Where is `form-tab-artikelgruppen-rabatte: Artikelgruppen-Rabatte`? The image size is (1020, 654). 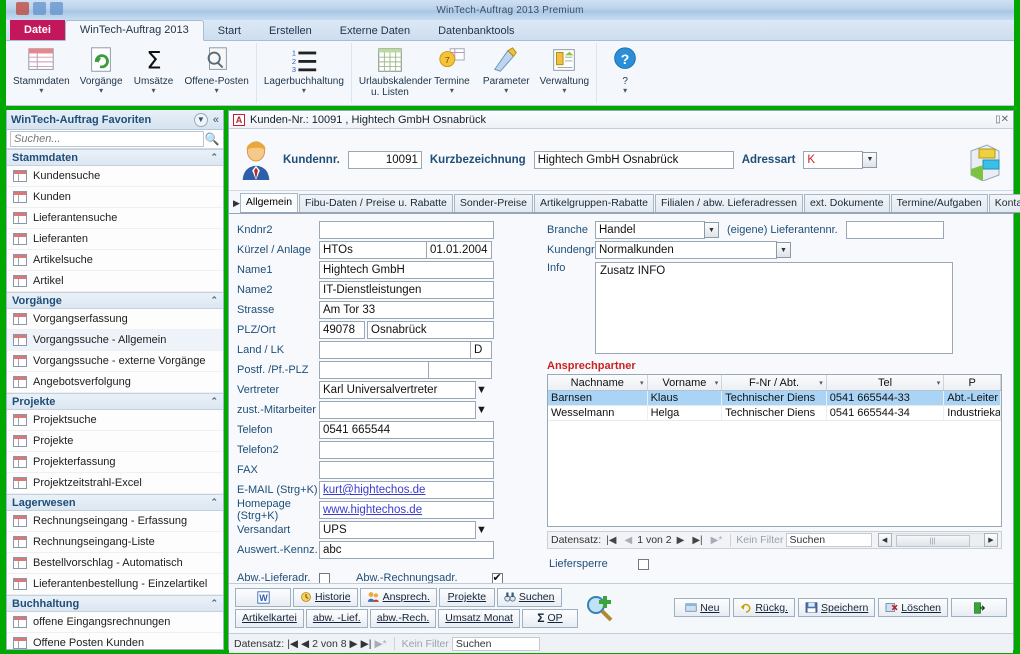
form-tab-artikelgruppen-rabatte: Artikelgruppen-Rabatte is located at coordinates (593, 203).